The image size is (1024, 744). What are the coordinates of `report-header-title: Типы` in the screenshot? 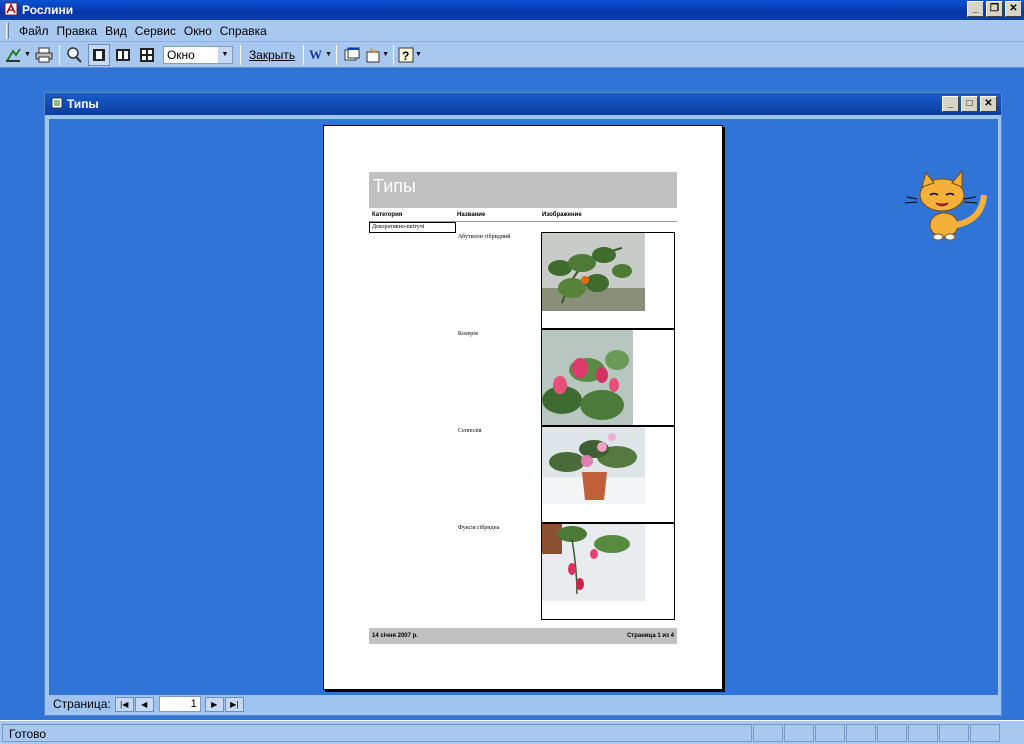 It's located at (523, 190).